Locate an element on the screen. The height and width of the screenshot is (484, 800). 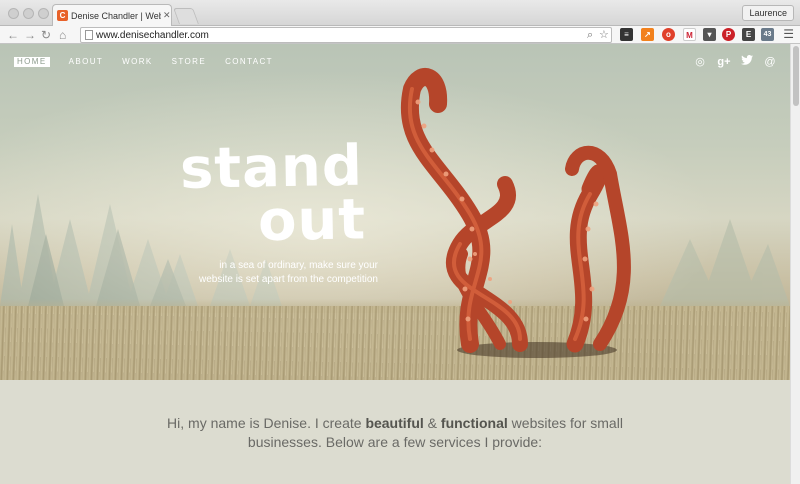
twitter-icon is located at coordinates (747, 62).